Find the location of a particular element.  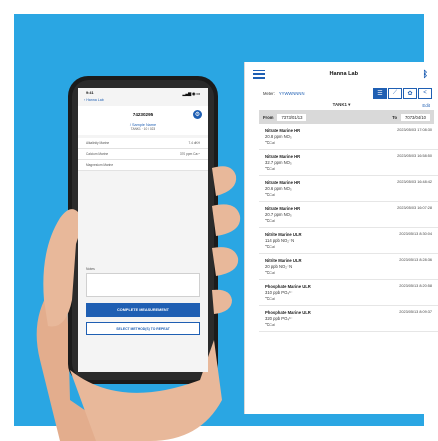

sample-subtitle: TANK1 · 10 / 023 is located at coordinates (143, 129).